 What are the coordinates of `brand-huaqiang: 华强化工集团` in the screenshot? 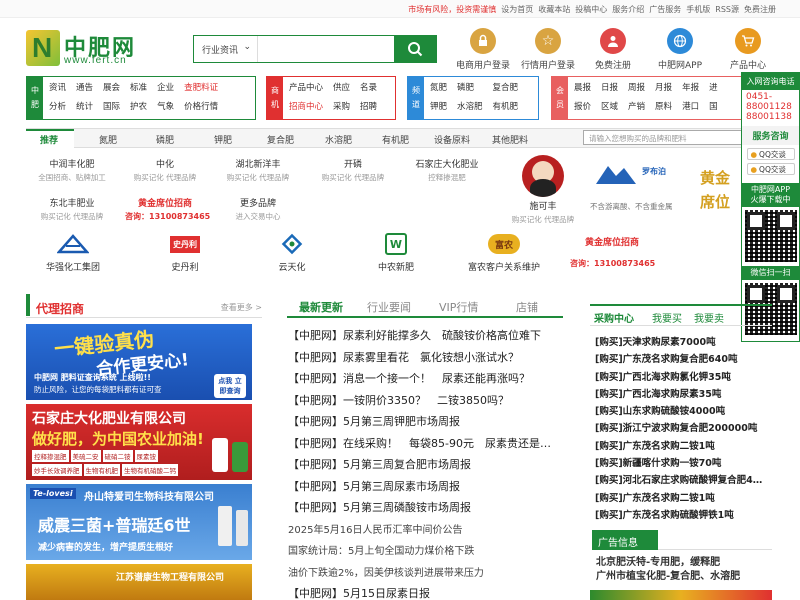 It's located at (73, 252).